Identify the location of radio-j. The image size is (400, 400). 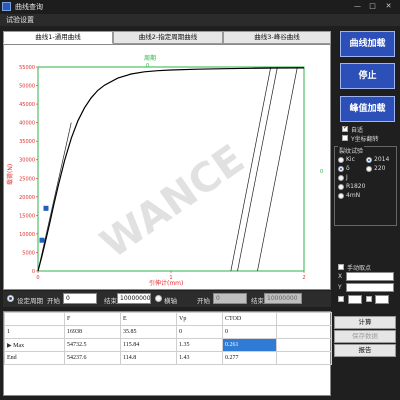
(341, 178).